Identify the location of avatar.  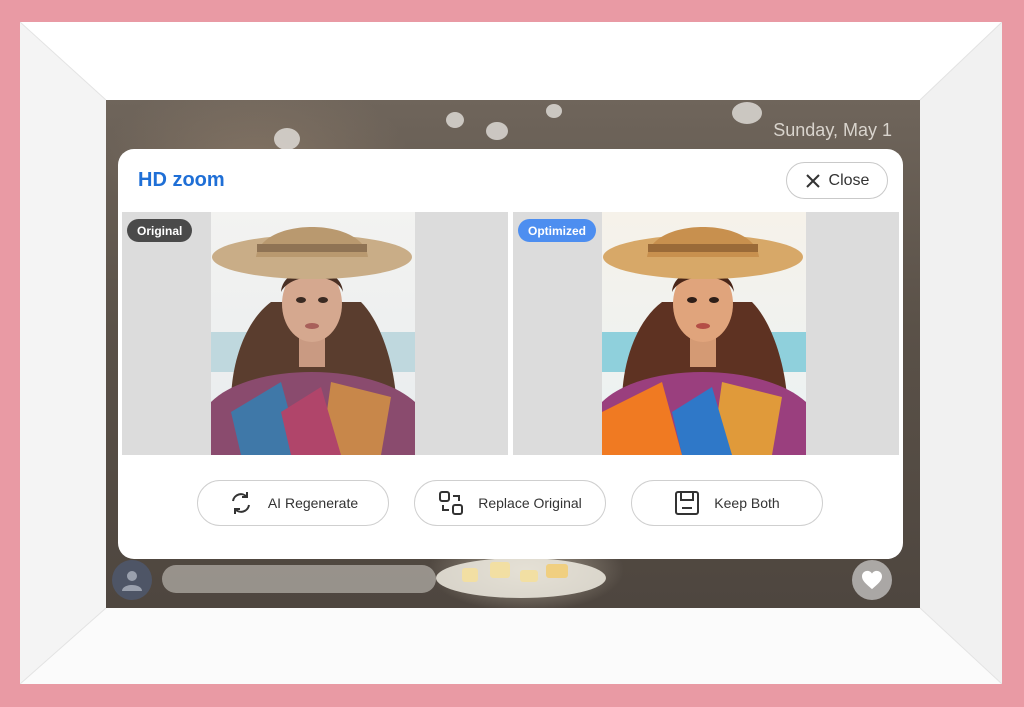
(132, 580).